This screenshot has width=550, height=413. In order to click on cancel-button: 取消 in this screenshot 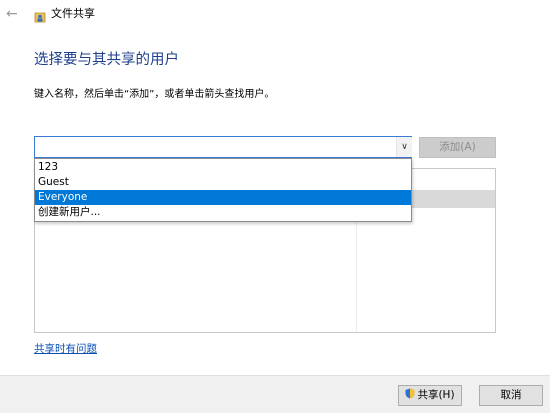, I will do `click(511, 395)`.